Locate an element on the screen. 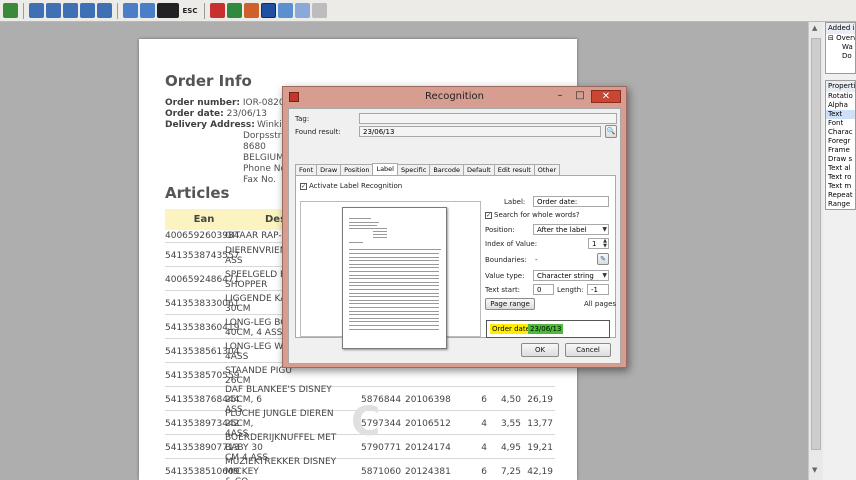  escape-icon: ESC is located at coordinates (190, 10).